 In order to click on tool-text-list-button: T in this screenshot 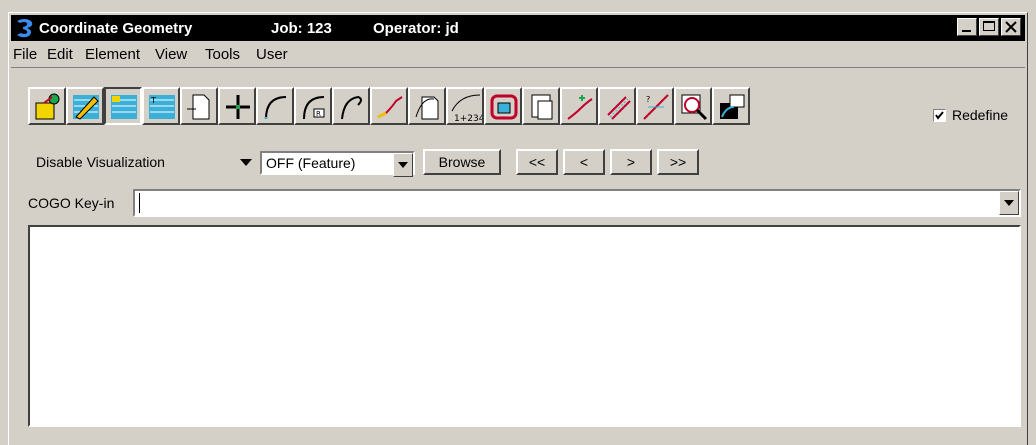, I will do `click(161, 106)`.